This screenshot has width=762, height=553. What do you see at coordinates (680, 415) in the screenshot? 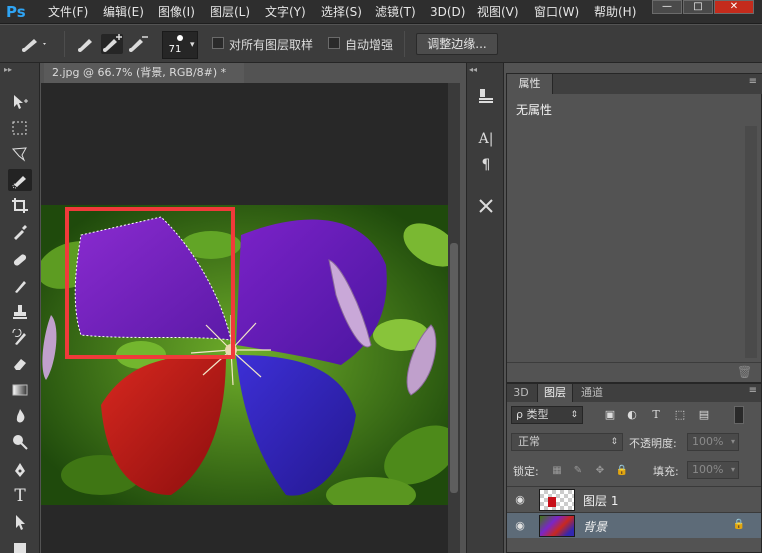
I see `filter-shape-icon: ⬚` at bounding box center [680, 415].